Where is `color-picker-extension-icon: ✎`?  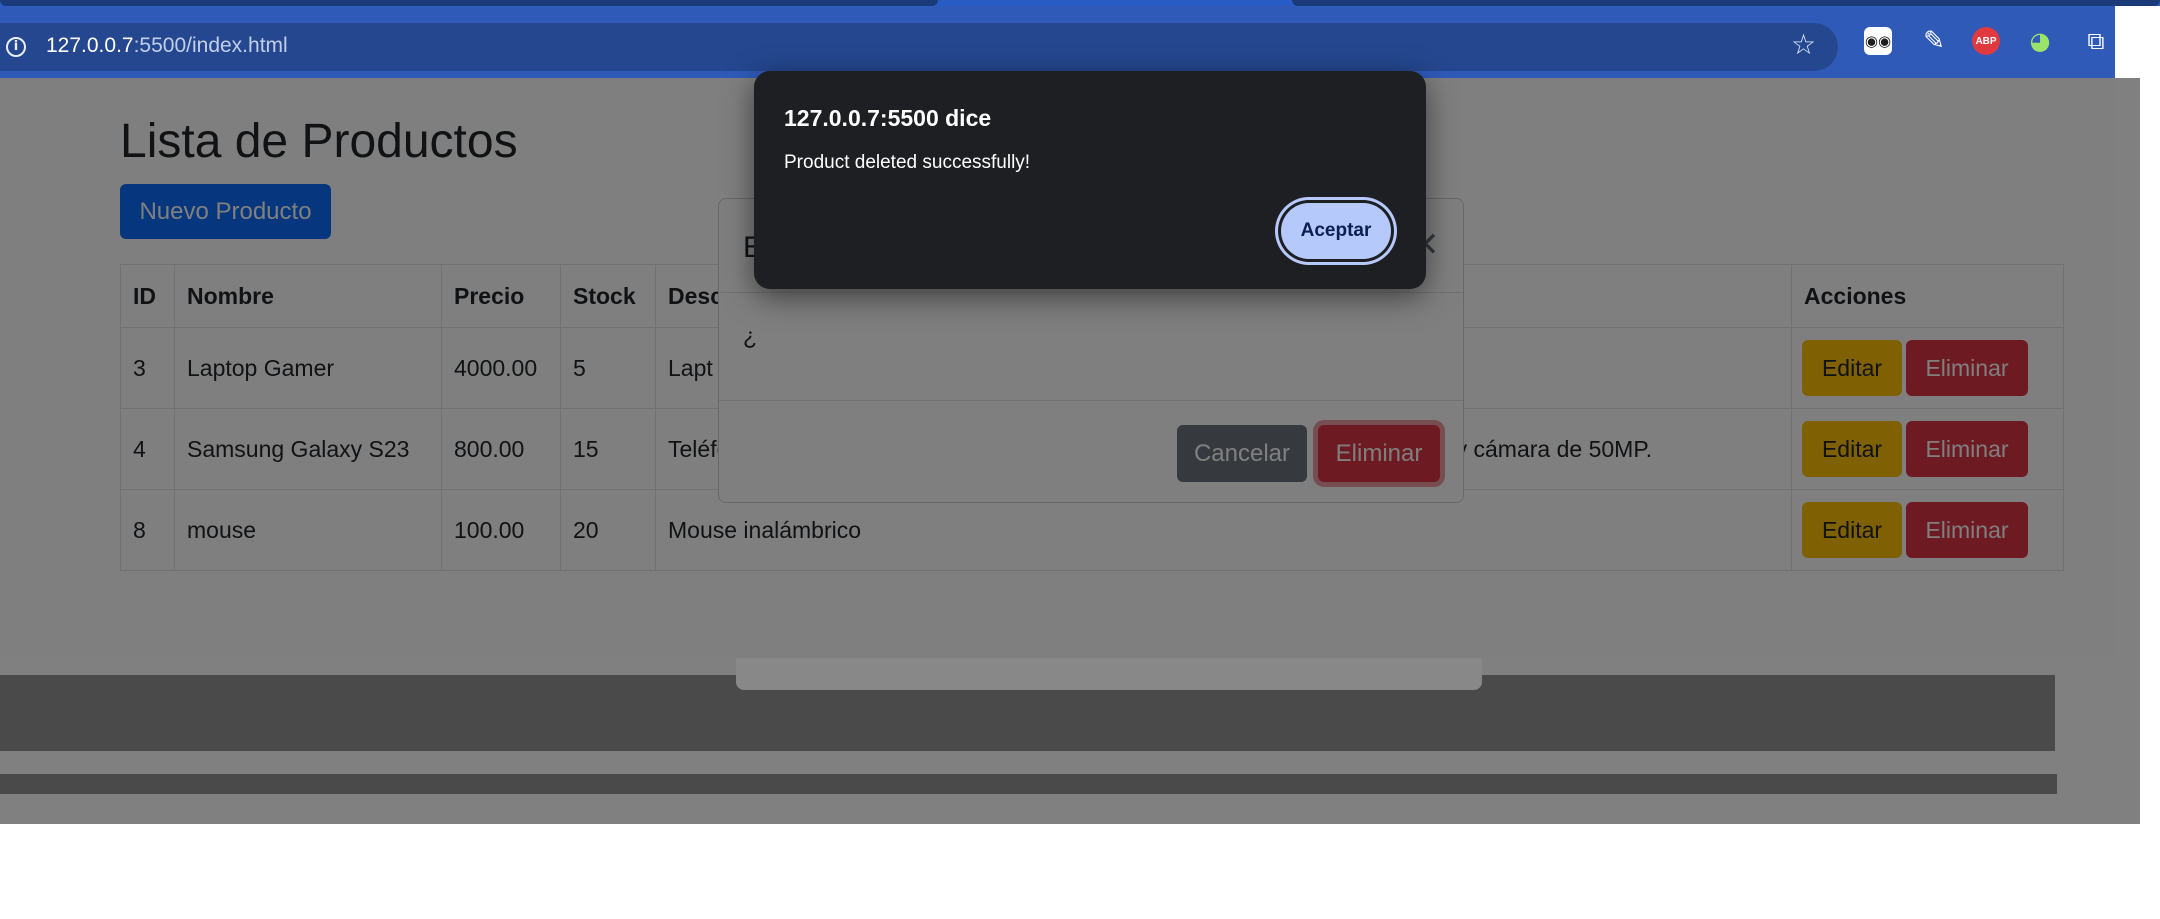 color-picker-extension-icon: ✎ is located at coordinates (1934, 41).